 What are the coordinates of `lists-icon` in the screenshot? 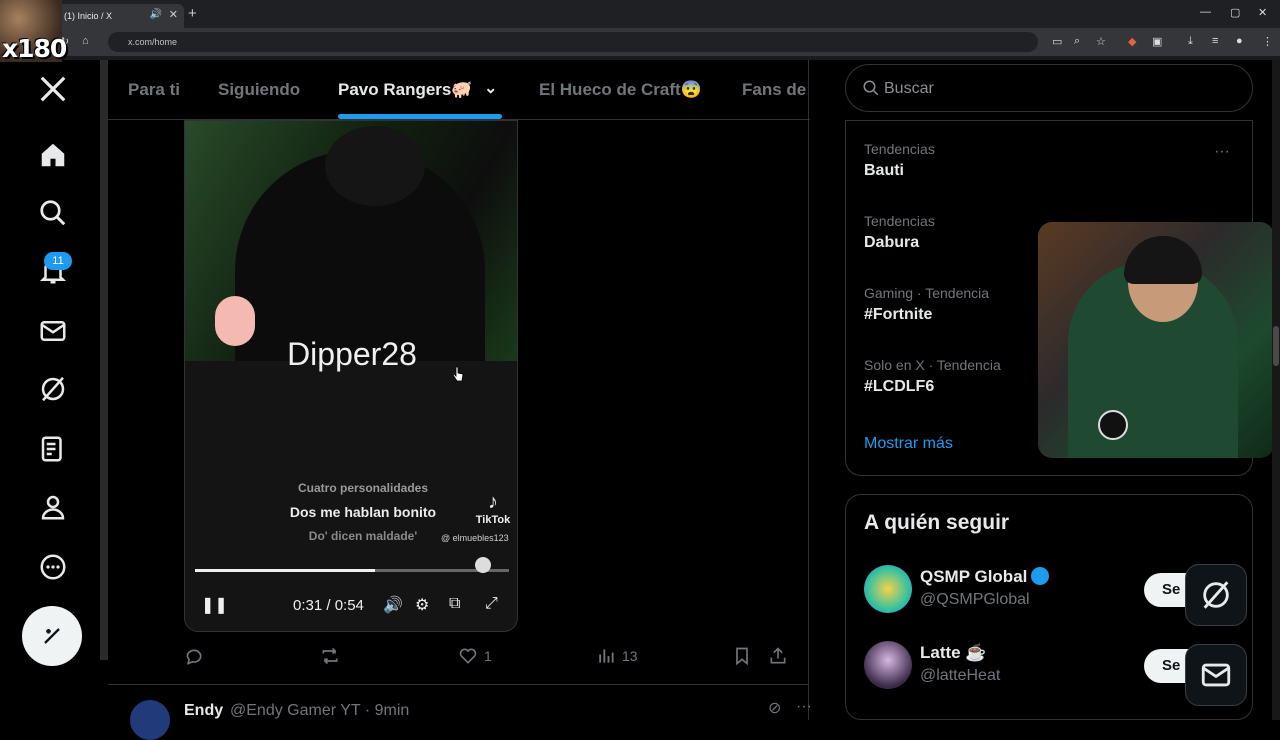 It's located at (53, 449).